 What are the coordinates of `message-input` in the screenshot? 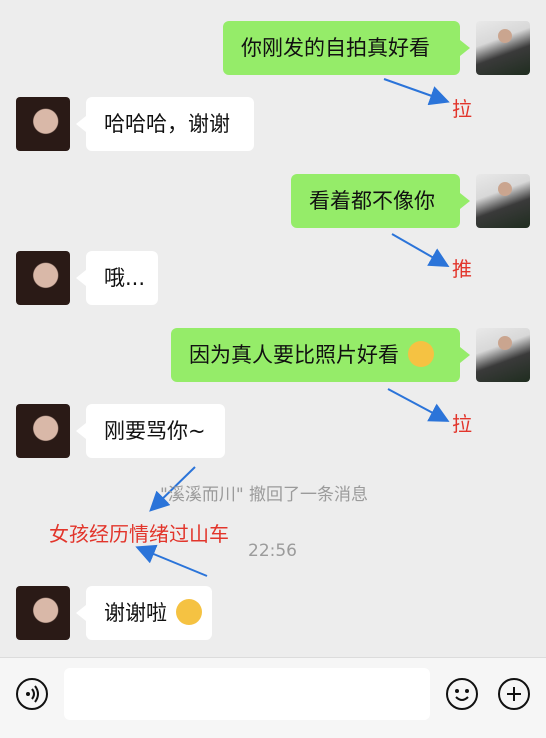 It's located at (247, 694).